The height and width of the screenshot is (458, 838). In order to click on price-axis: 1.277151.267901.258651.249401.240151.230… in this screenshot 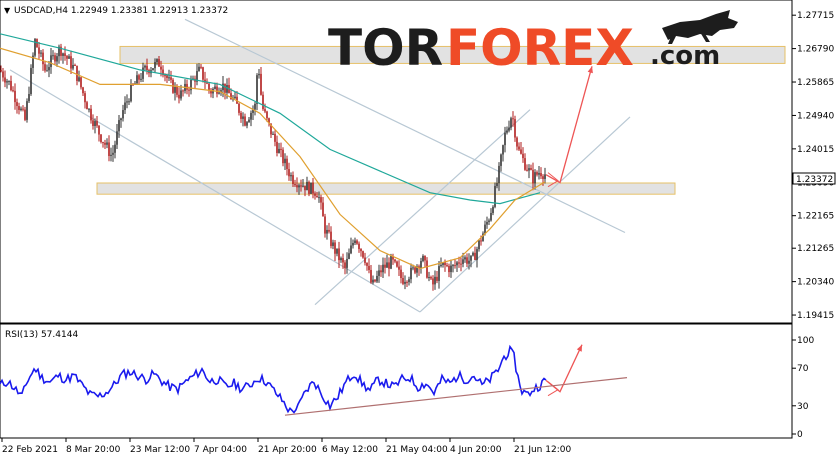, I will do `click(813, 166)`.